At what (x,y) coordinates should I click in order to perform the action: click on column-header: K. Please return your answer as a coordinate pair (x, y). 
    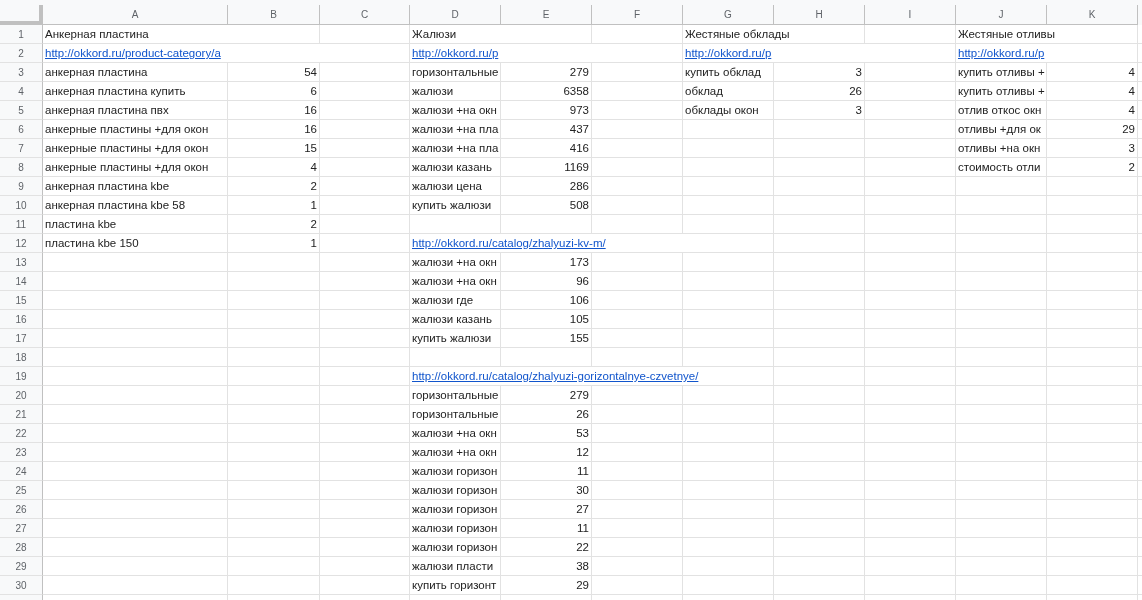
    Looking at the image, I should click on (1092, 15).